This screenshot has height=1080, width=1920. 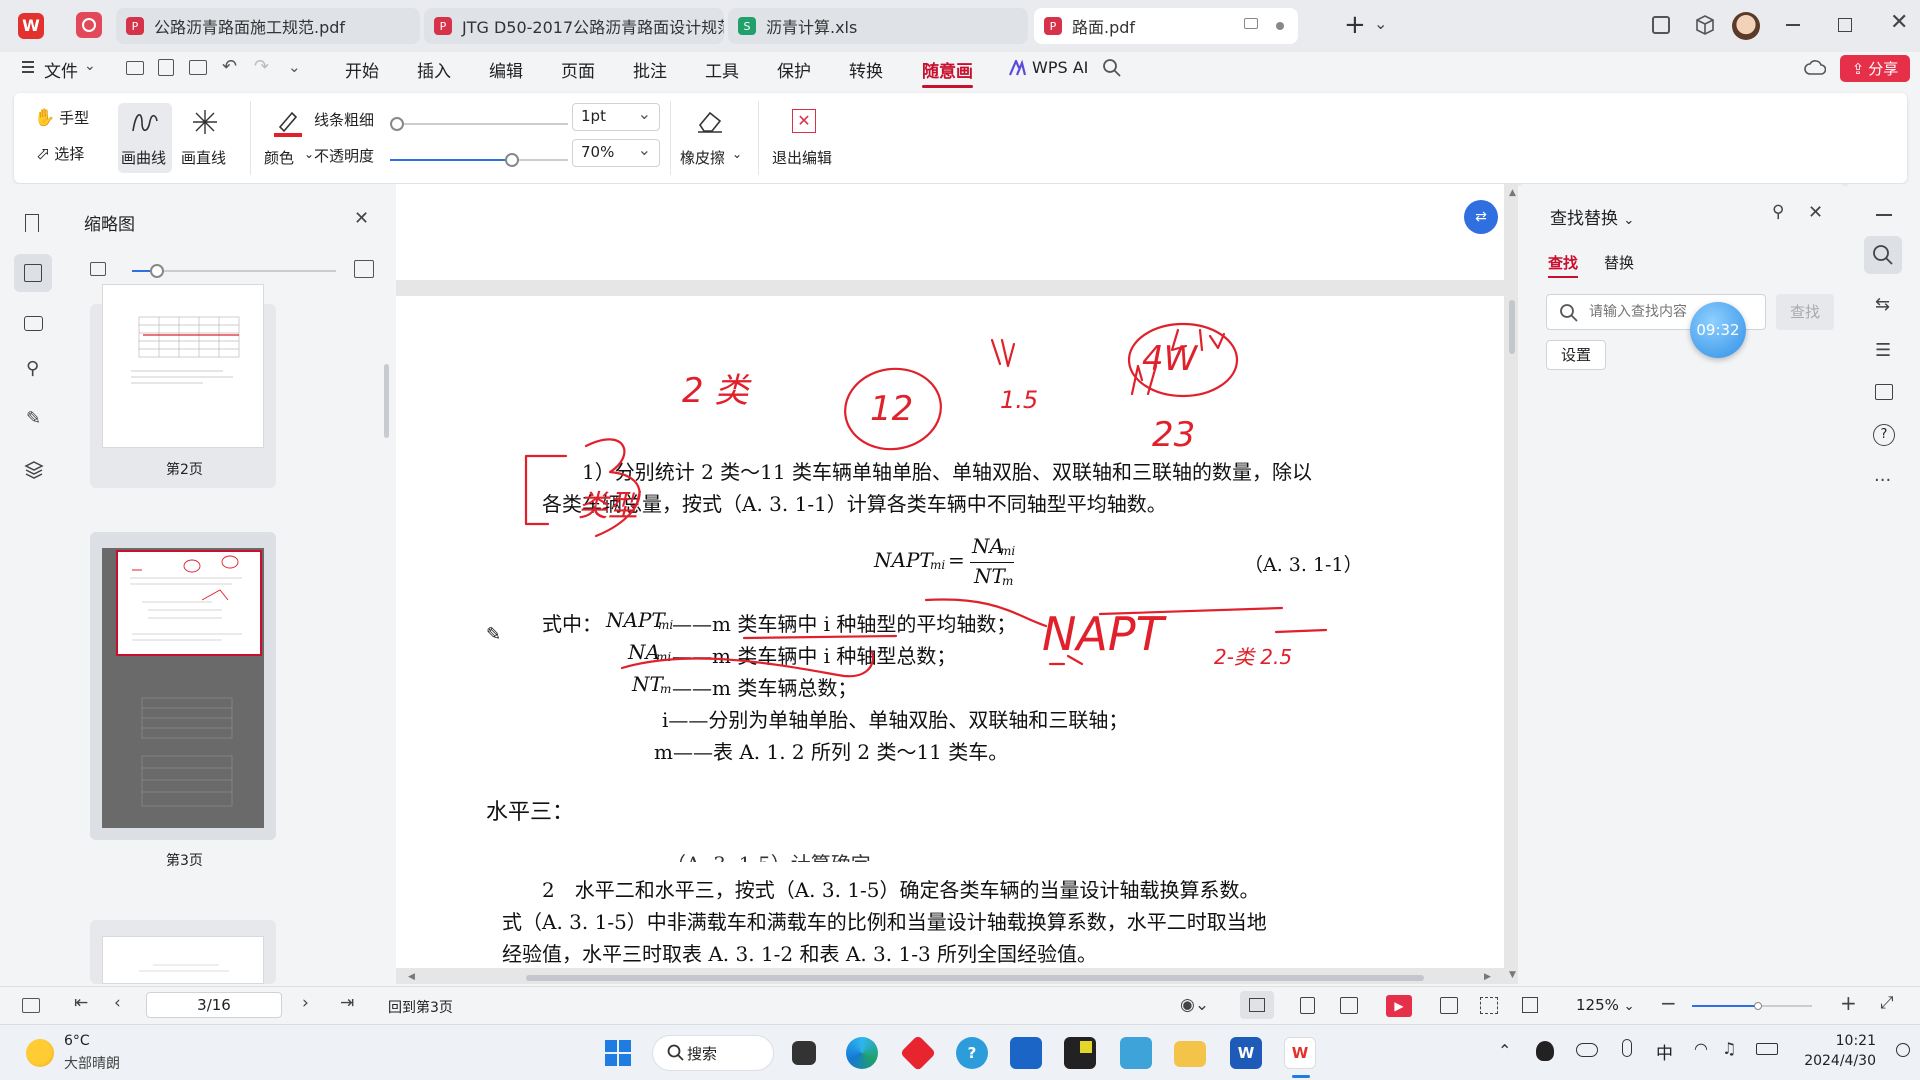 I want to click on tab-pdf-2: P JTG D50-2017公路沥青路面设计规范, so click(x=574, y=26).